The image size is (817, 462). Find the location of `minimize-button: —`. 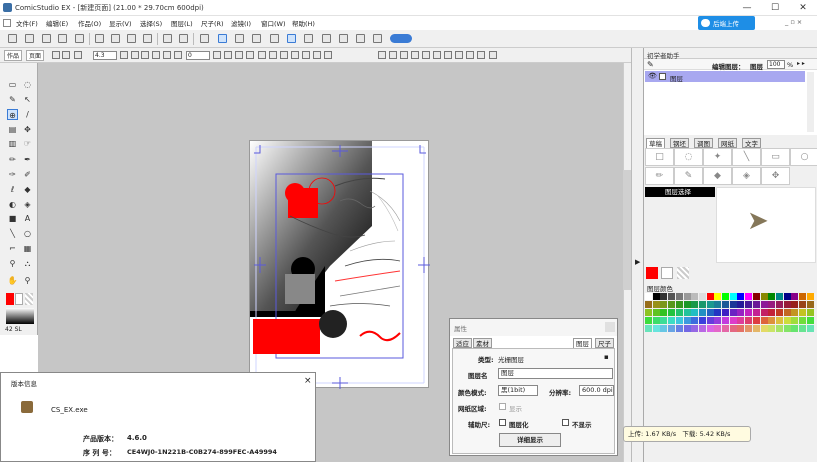

minimize-button: — is located at coordinates (747, 8).